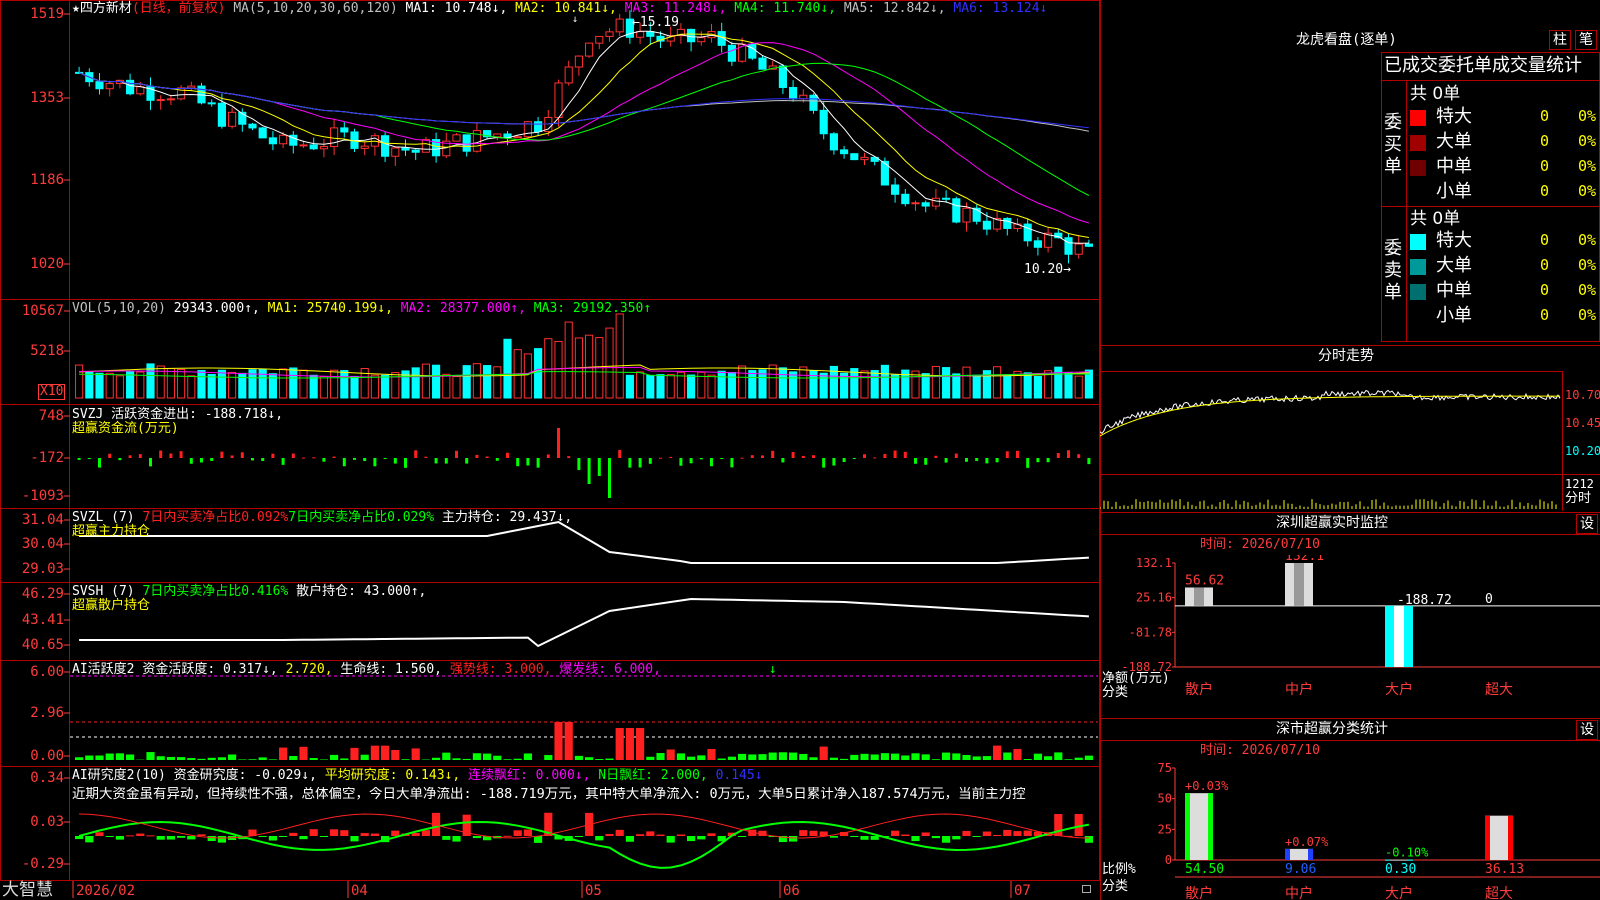  What do you see at coordinates (179, 8) in the screenshot?
I see `chart-mode: (日线，前复权)` at bounding box center [179, 8].